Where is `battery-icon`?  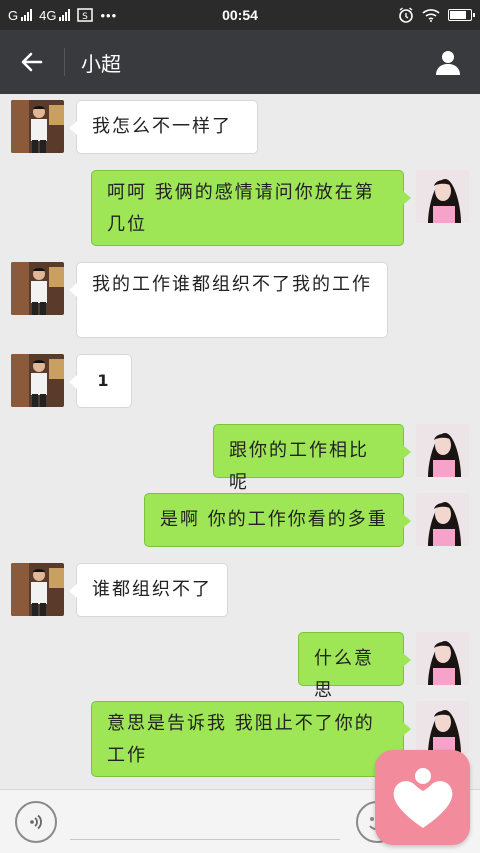
battery-icon is located at coordinates (461, 15).